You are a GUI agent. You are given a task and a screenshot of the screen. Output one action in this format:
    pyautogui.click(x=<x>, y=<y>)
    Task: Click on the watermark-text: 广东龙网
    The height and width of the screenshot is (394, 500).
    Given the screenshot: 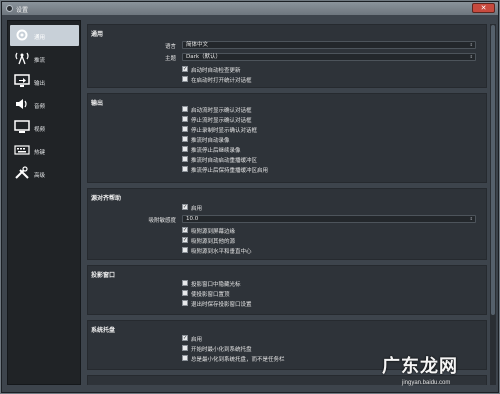 What is the action you would take?
    pyautogui.click(x=420, y=366)
    